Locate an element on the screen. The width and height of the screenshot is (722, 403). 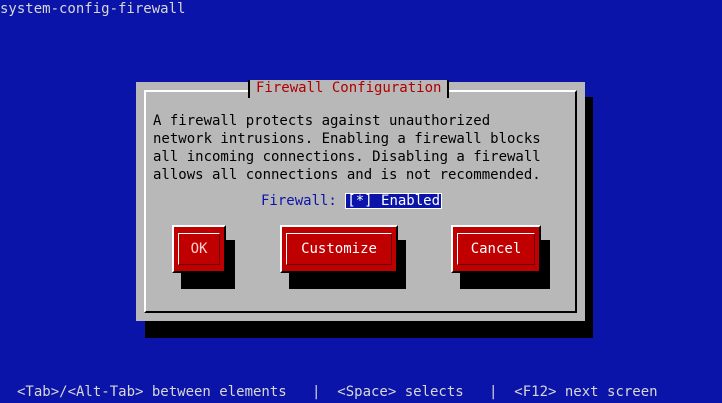
dialog-title: Firewall Configuration is located at coordinates (349, 89).